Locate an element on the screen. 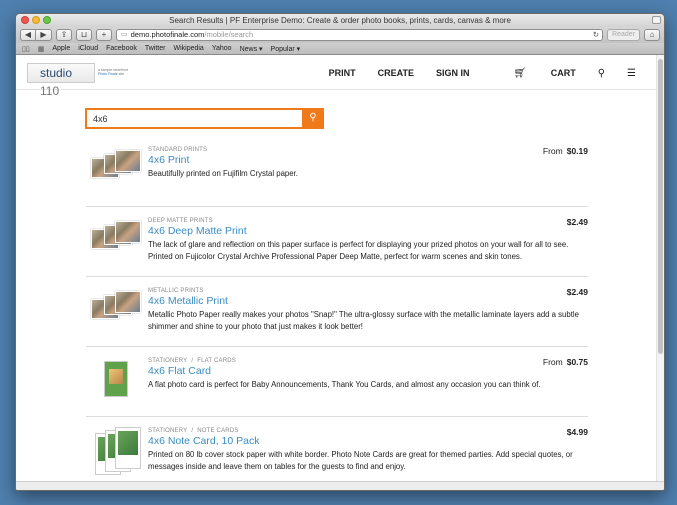 Image resolution: width=677 pixels, height=505 pixels. result-title: 4x6 Deep Matte Print is located at coordinates (368, 231).